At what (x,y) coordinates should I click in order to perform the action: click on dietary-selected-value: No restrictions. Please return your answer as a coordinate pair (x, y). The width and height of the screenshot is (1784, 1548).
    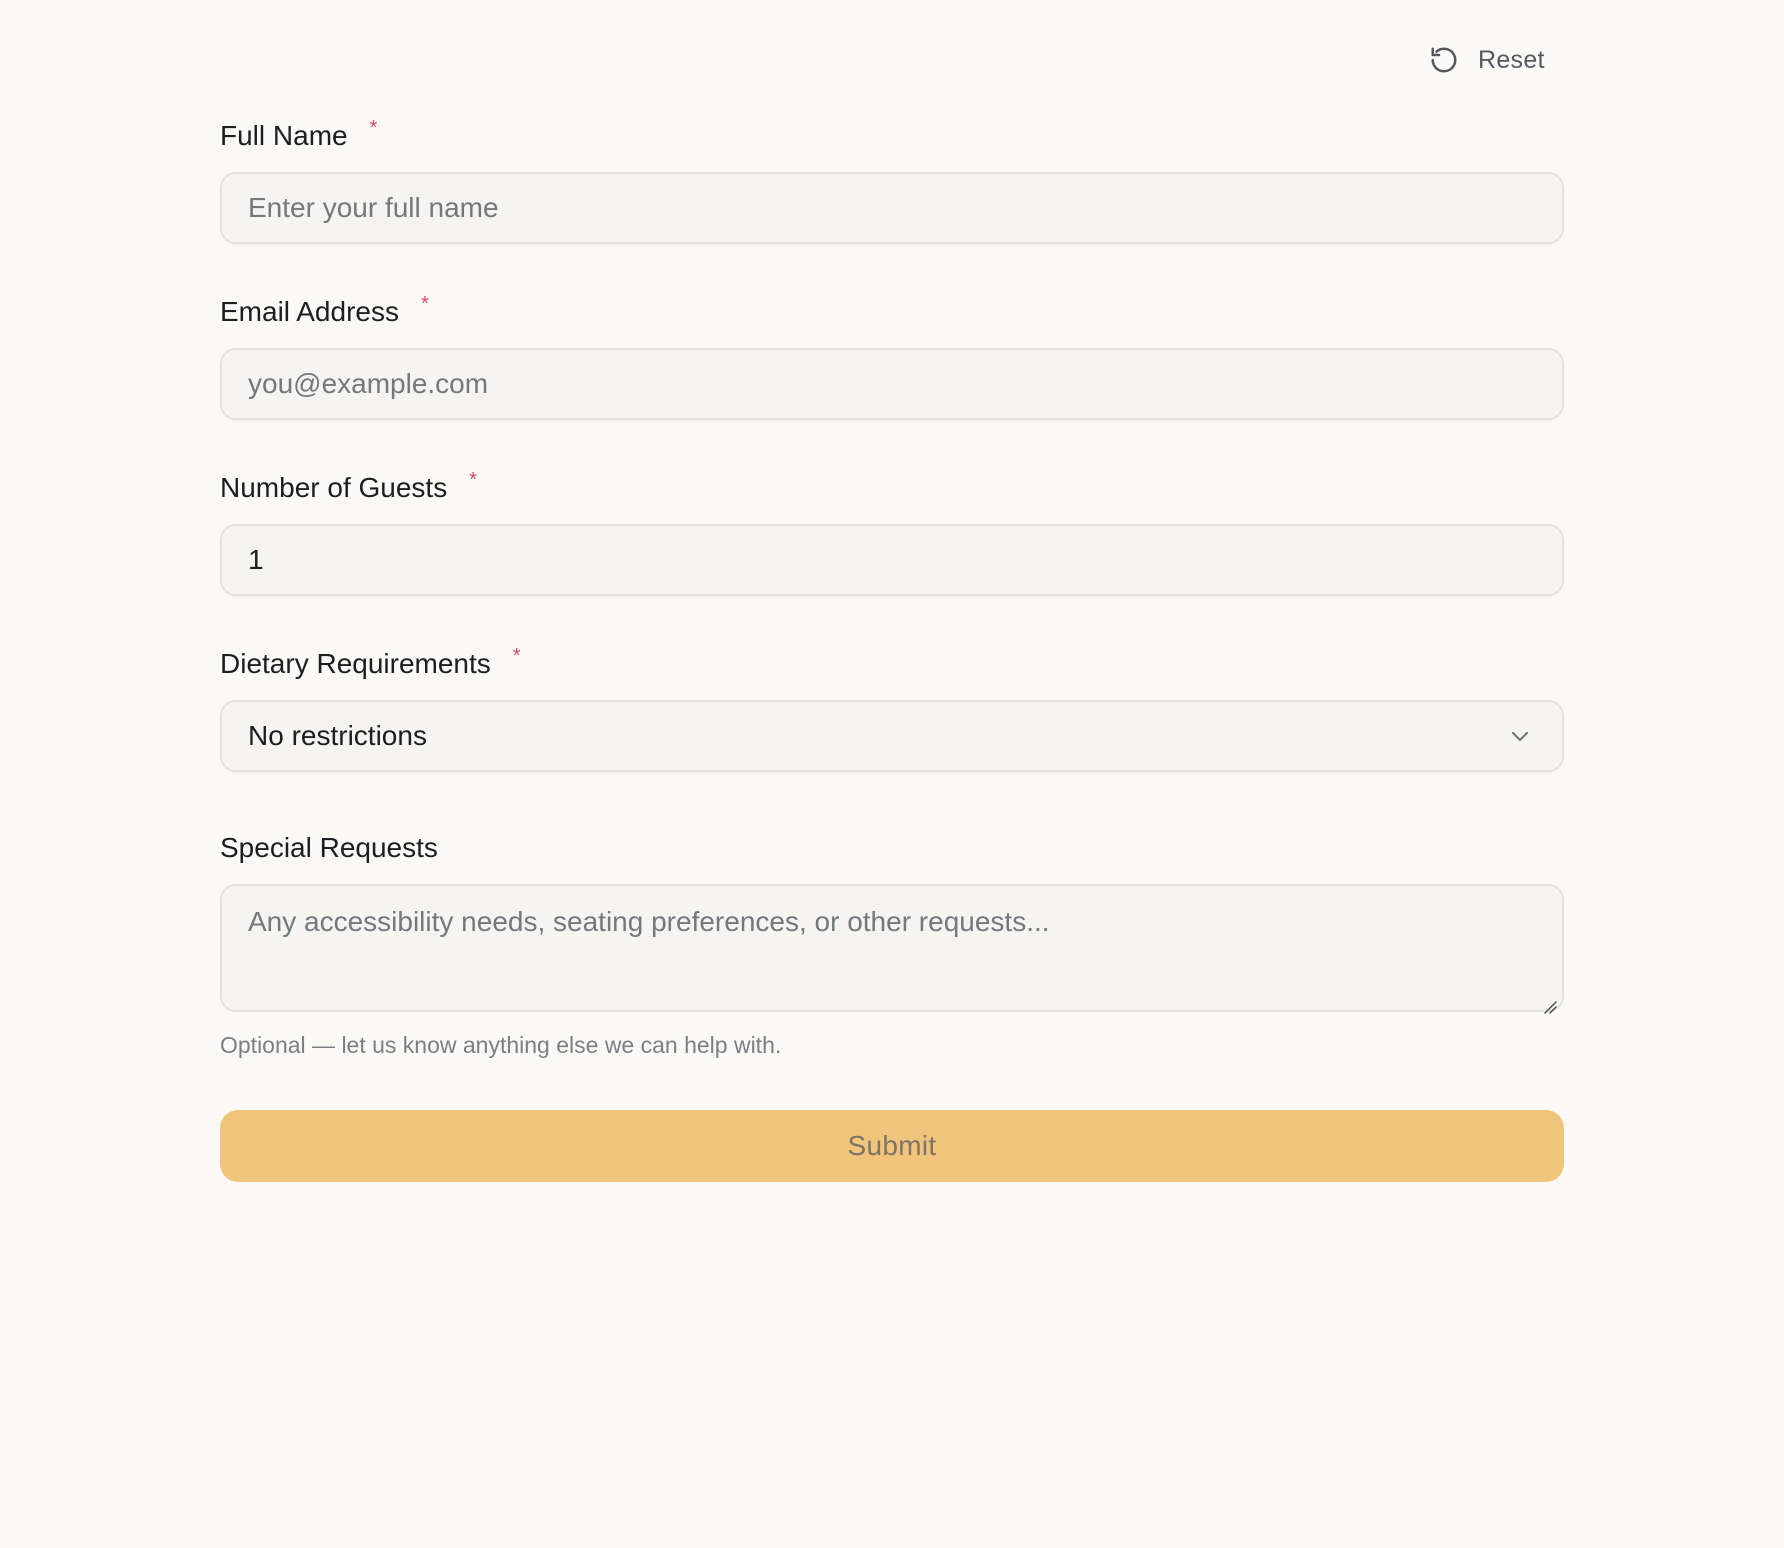
    Looking at the image, I should click on (337, 735).